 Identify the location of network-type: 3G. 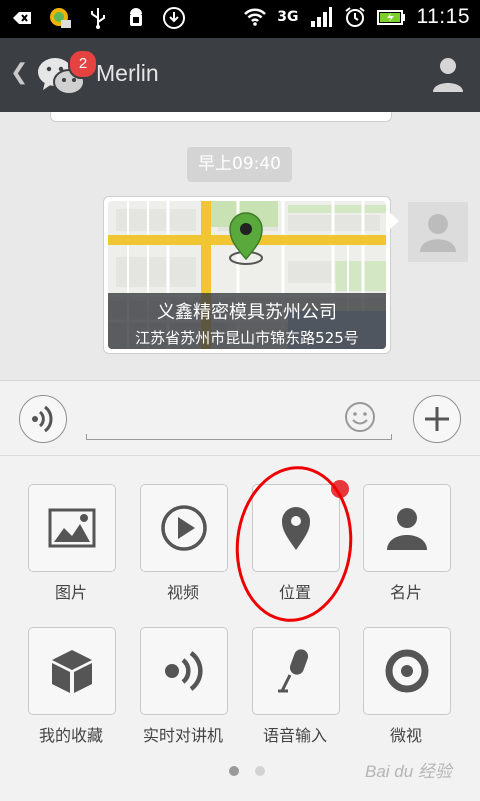
(288, 17).